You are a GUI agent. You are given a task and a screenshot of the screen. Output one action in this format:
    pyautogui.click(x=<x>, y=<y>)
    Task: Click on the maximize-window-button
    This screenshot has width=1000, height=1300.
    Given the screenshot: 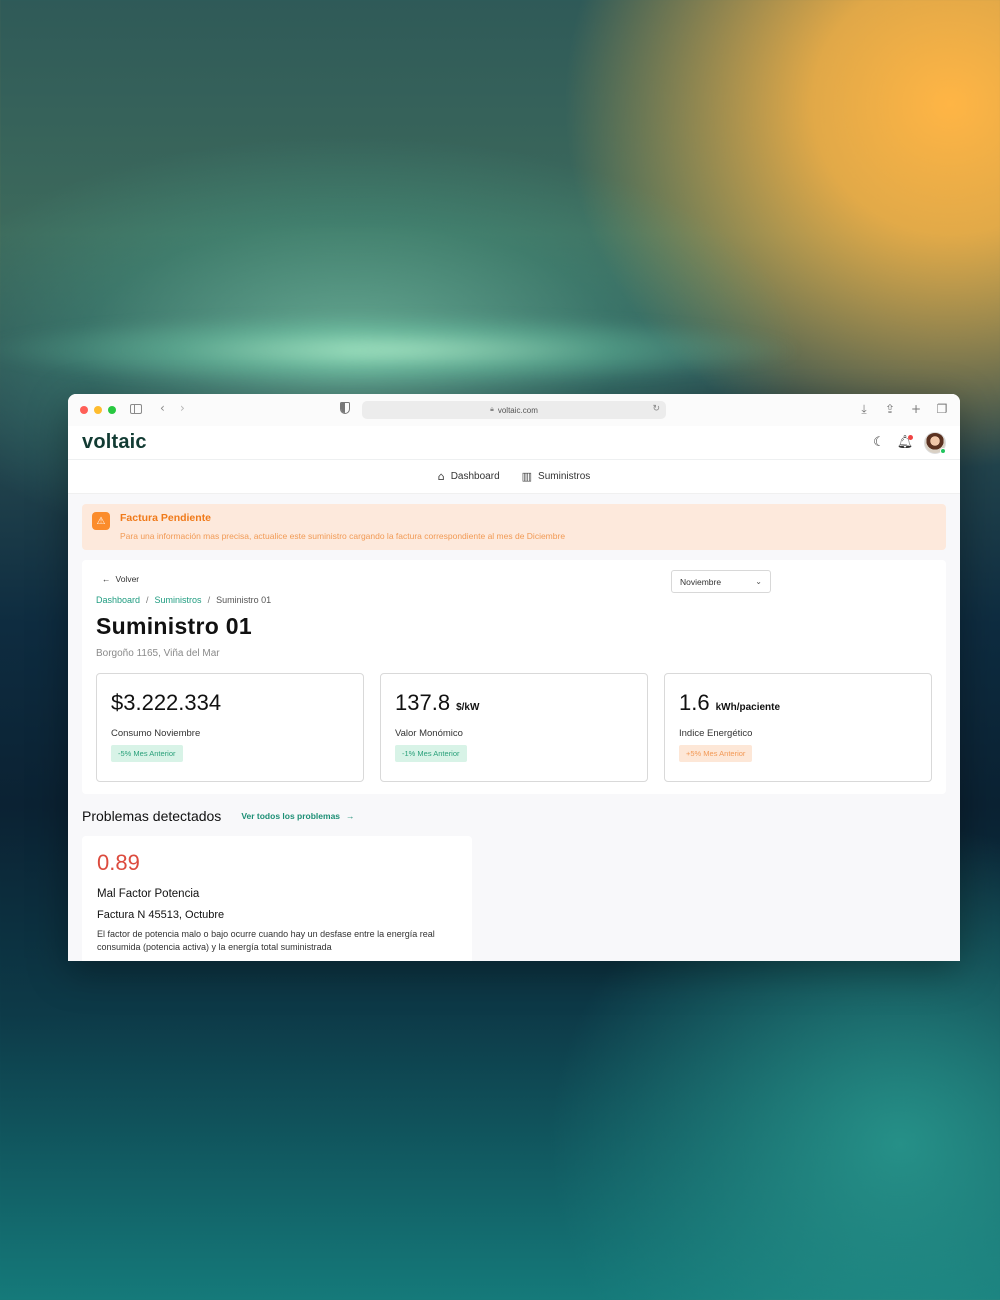 What is the action you would take?
    pyautogui.click(x=112, y=410)
    